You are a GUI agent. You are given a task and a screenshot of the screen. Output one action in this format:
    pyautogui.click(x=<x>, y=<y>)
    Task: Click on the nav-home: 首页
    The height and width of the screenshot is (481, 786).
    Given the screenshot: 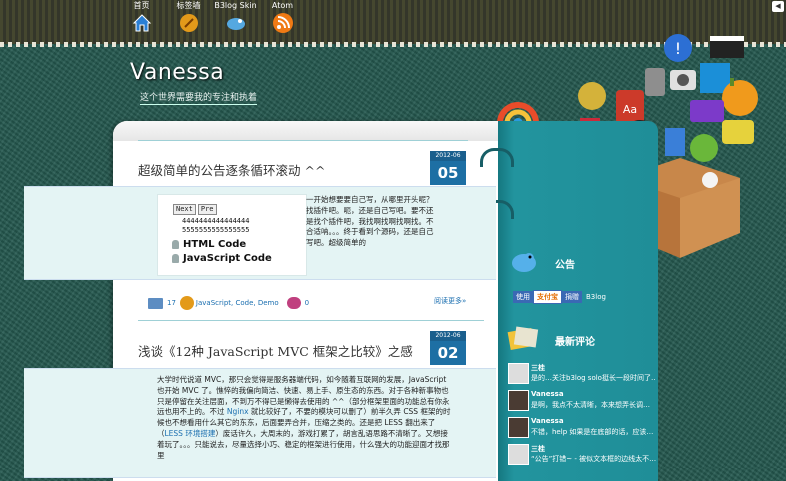 What is the action you would take?
    pyautogui.click(x=141, y=17)
    